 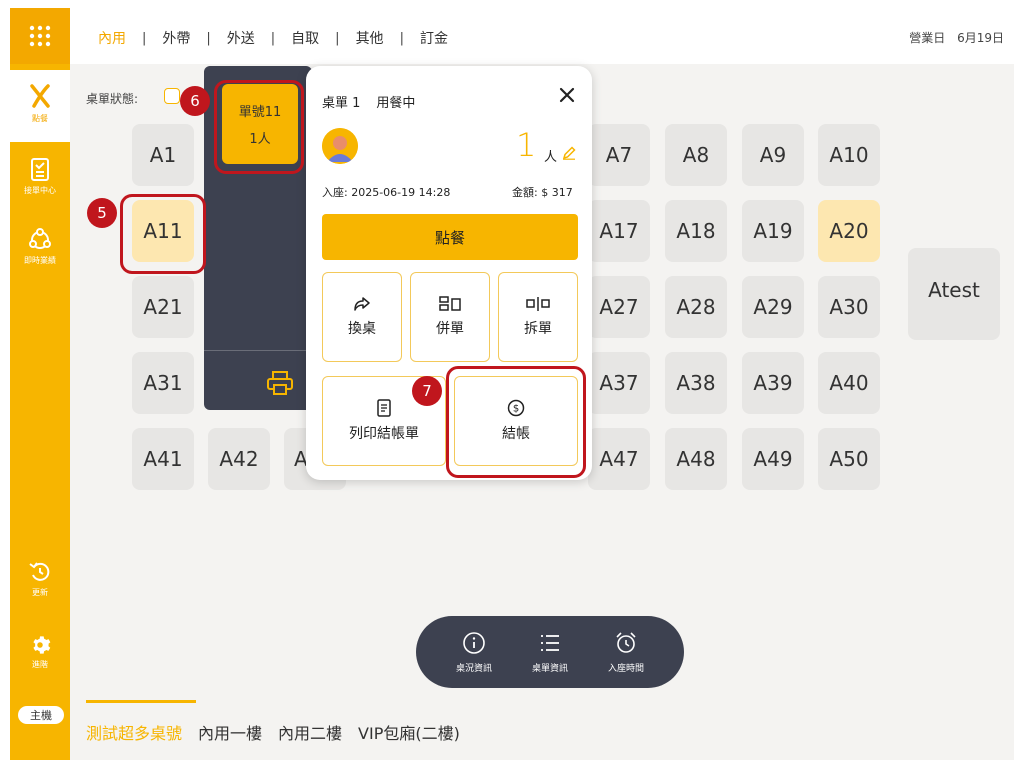 What do you see at coordinates (362, 329) in the screenshot?
I see `change-table-label: 換桌` at bounding box center [362, 329].